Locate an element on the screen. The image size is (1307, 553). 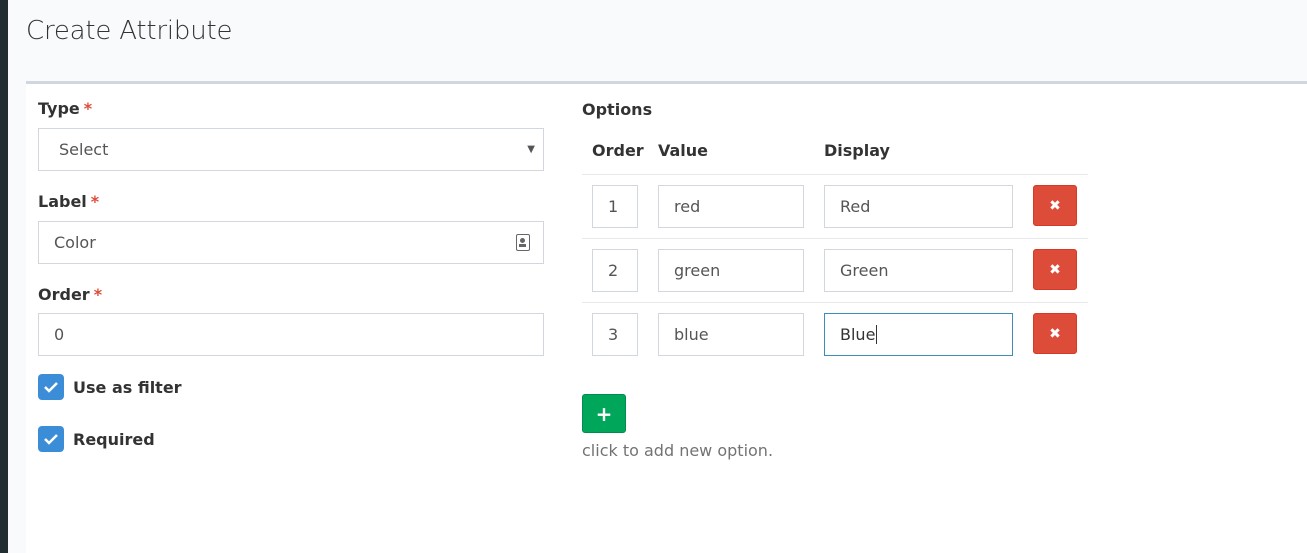
required-checkbox is located at coordinates (51, 439).